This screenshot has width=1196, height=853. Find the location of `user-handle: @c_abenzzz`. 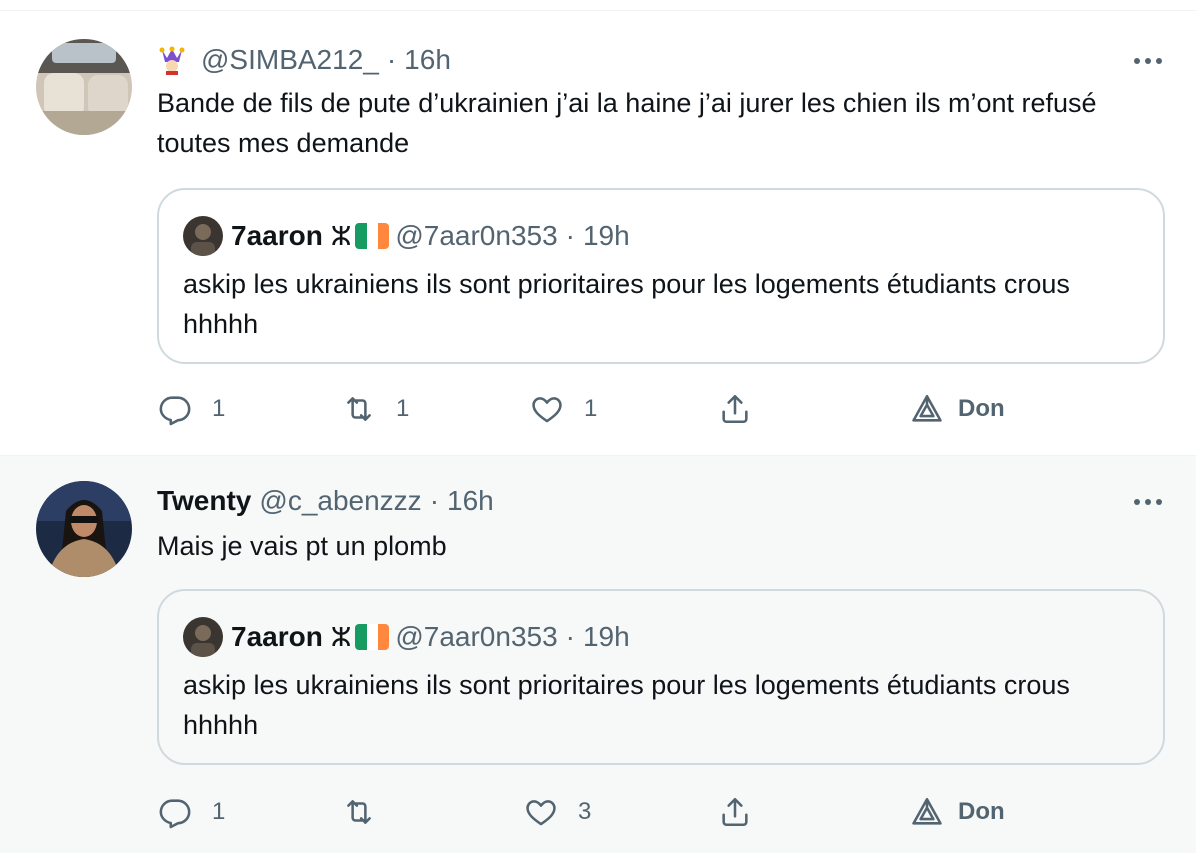

user-handle: @c_abenzzz is located at coordinates (340, 501).